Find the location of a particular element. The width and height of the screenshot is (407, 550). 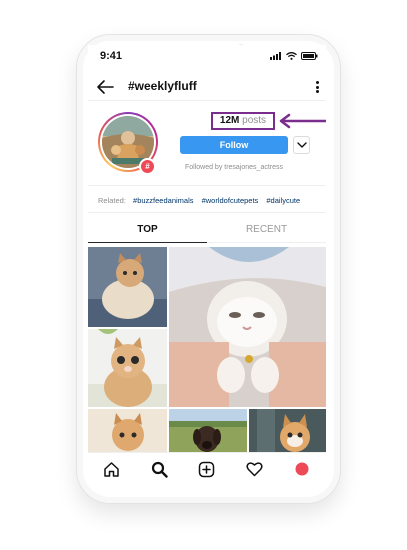

chevron-down-icon is located at coordinates (302, 145).